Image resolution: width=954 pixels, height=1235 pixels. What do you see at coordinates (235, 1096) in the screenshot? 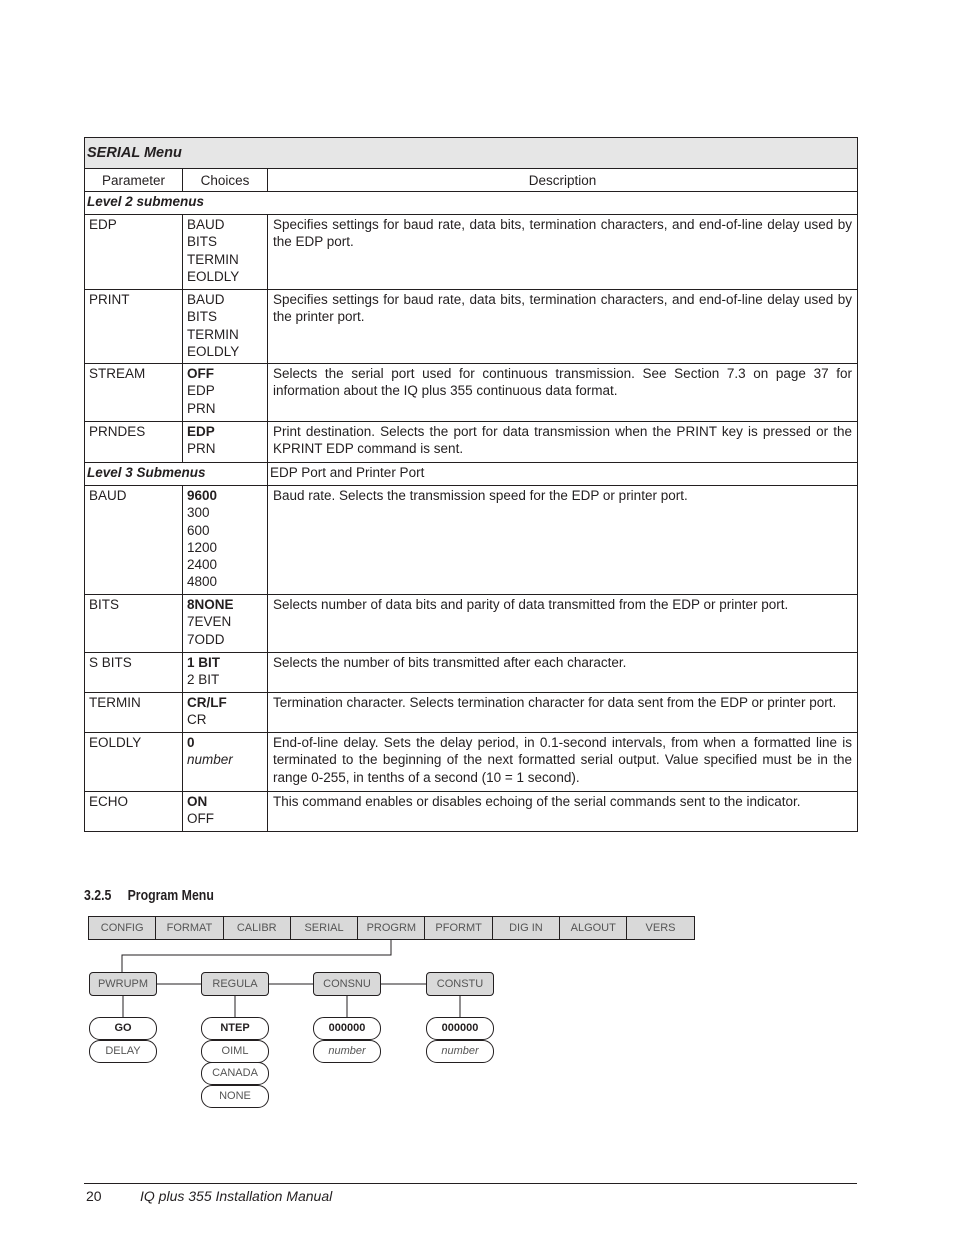
I see `choice-pill: NONE` at bounding box center [235, 1096].